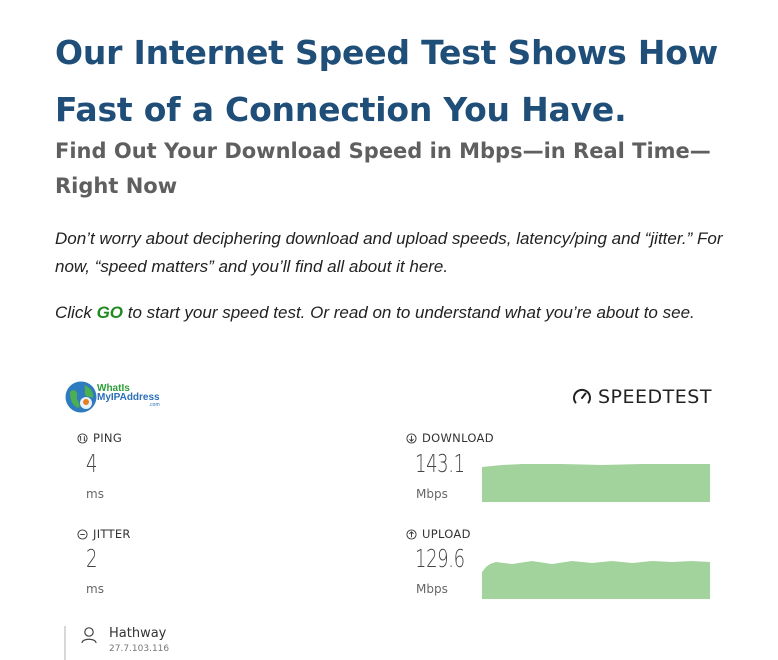 This screenshot has height=660, width=778. What do you see at coordinates (411, 534) in the screenshot?
I see `upload-arrow-icon` at bounding box center [411, 534].